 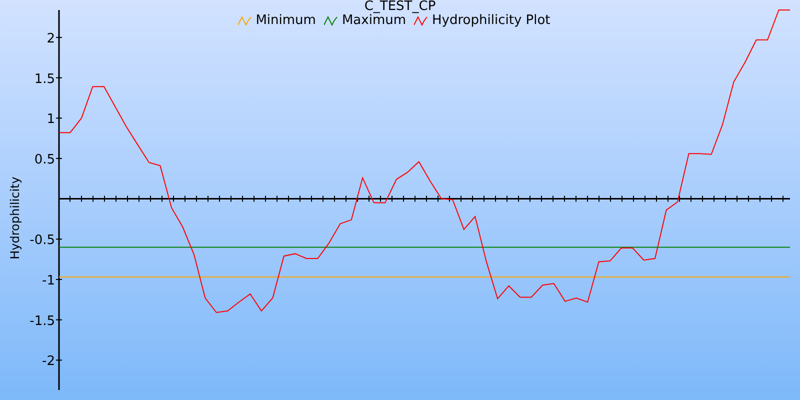 I want to click on y-tick-label: -2, so click(x=48, y=362).